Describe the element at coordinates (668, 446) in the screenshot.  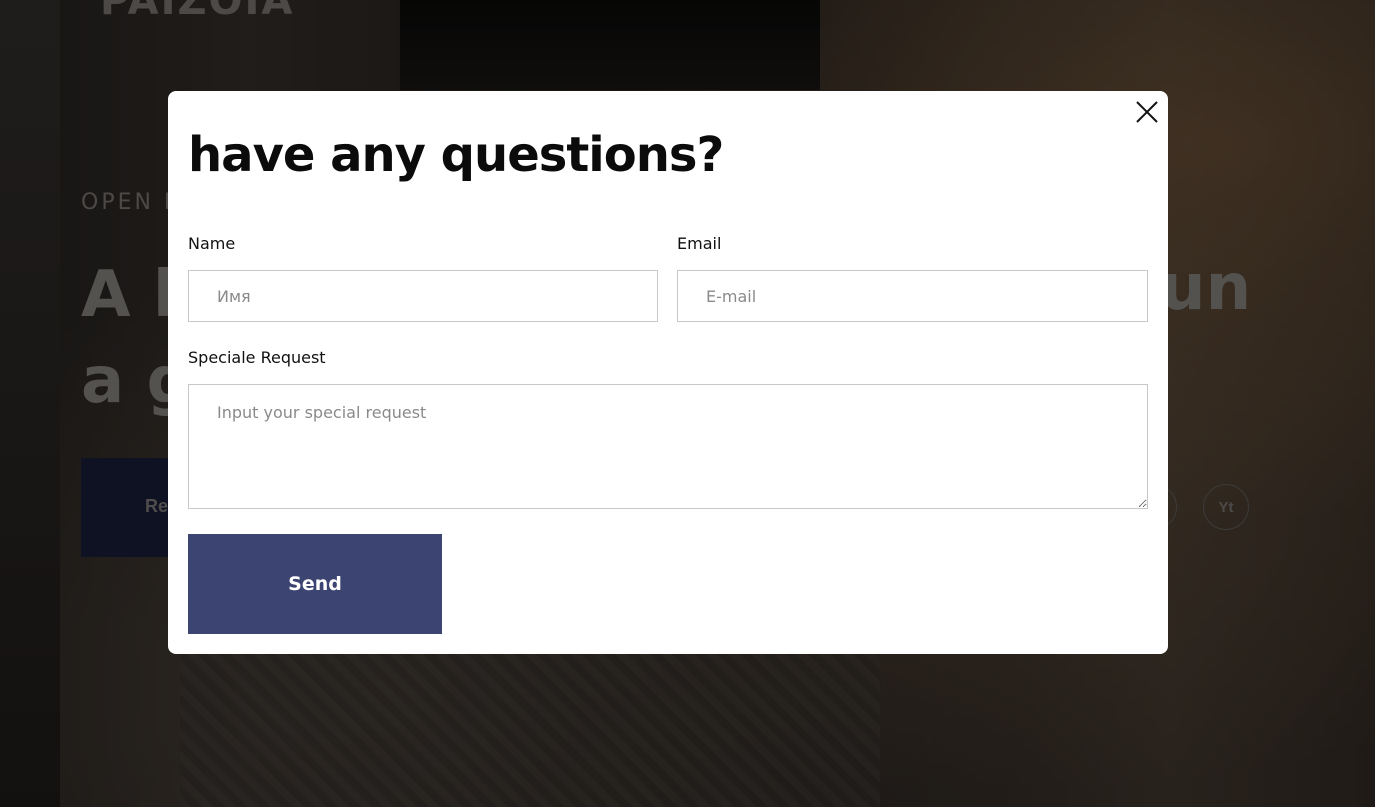
I see `special-request-textarea` at that location.